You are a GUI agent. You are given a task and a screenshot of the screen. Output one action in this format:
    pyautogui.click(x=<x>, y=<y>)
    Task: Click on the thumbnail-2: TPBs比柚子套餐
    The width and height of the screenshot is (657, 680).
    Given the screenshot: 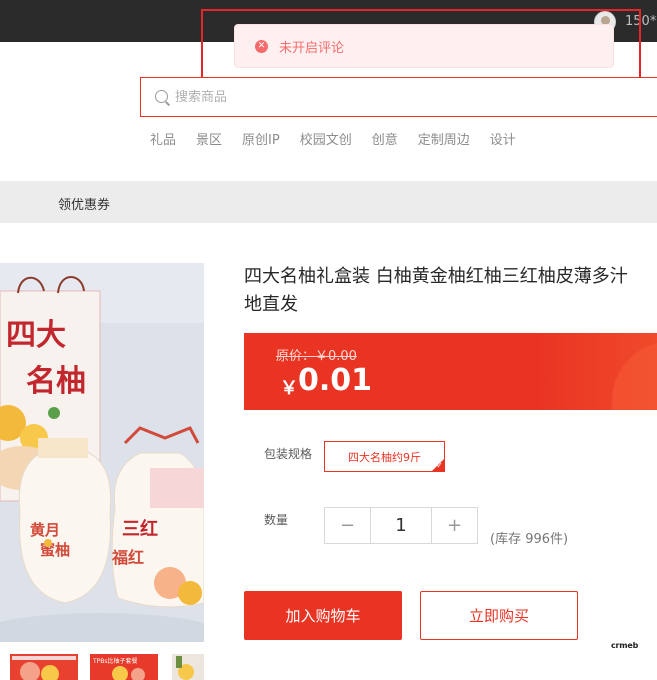 What is the action you would take?
    pyautogui.click(x=124, y=667)
    